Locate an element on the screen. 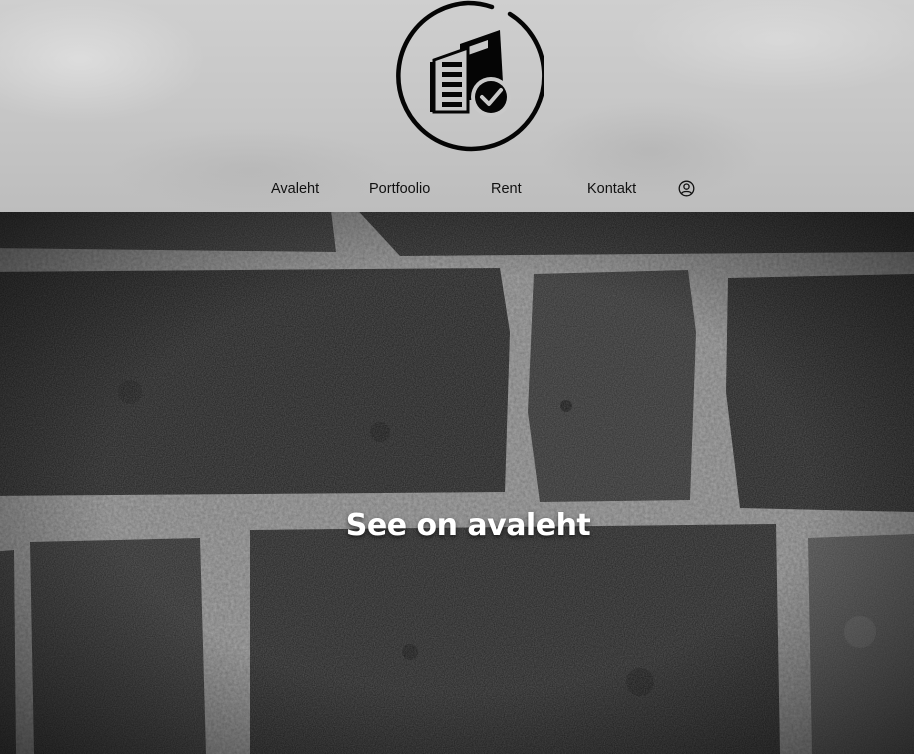 The height and width of the screenshot is (754, 914). building-check-logo-icon is located at coordinates (468, 76).